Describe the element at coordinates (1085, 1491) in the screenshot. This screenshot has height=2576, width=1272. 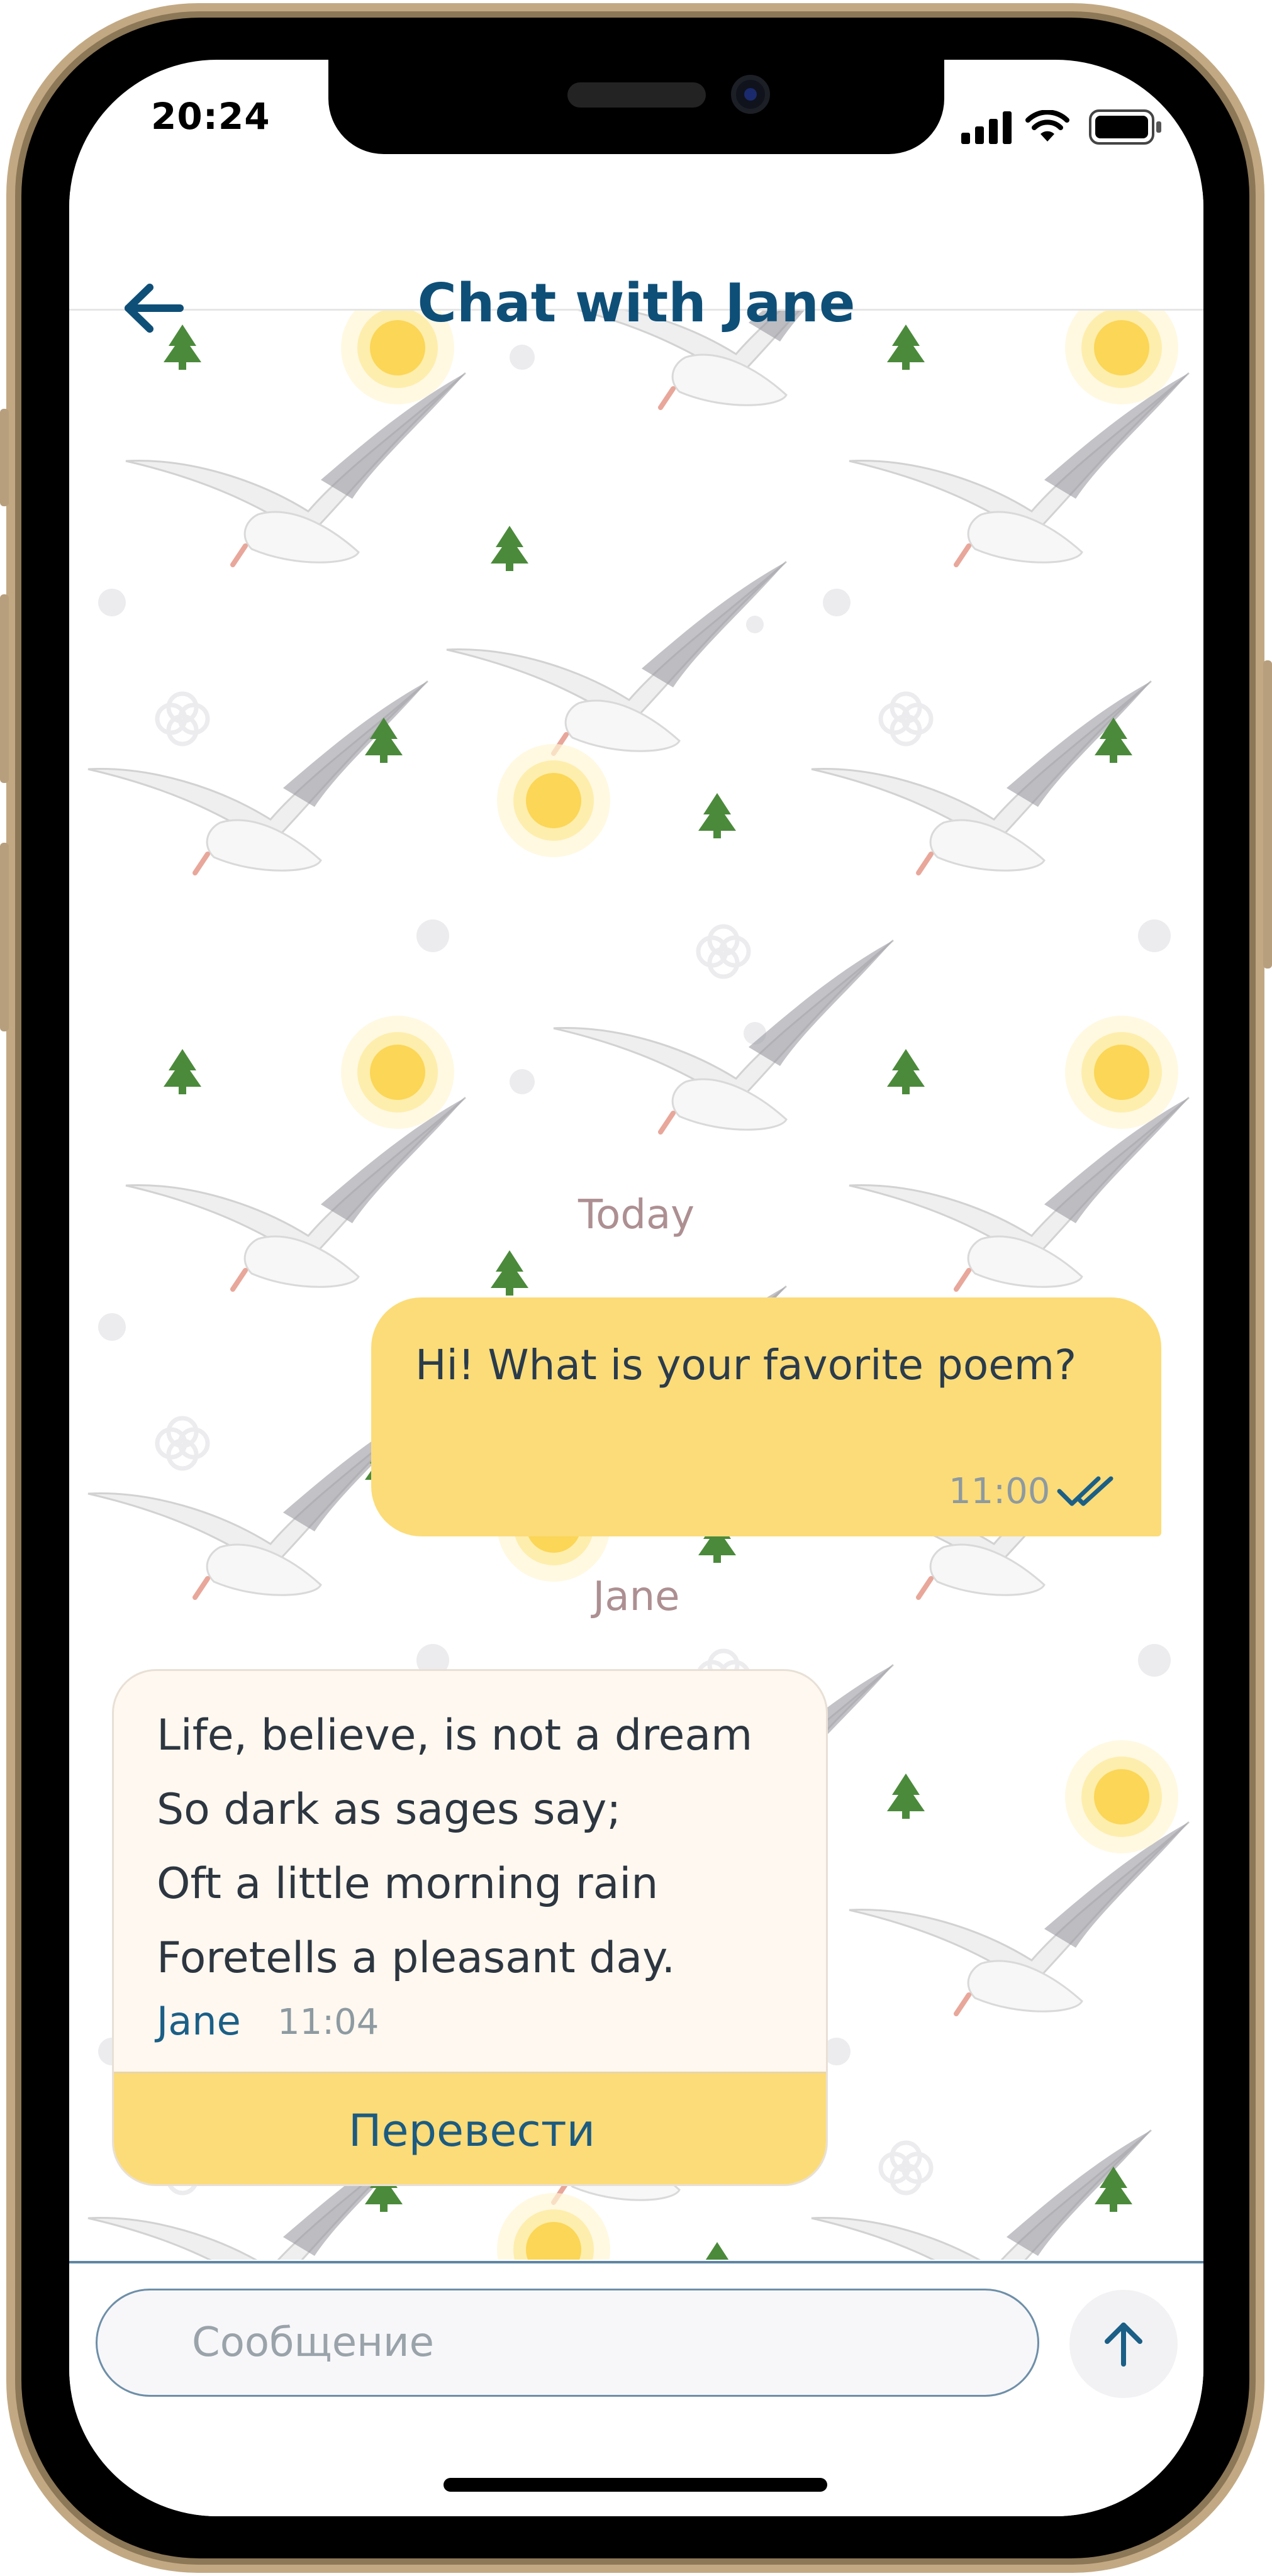
I see `double-check-icon` at that location.